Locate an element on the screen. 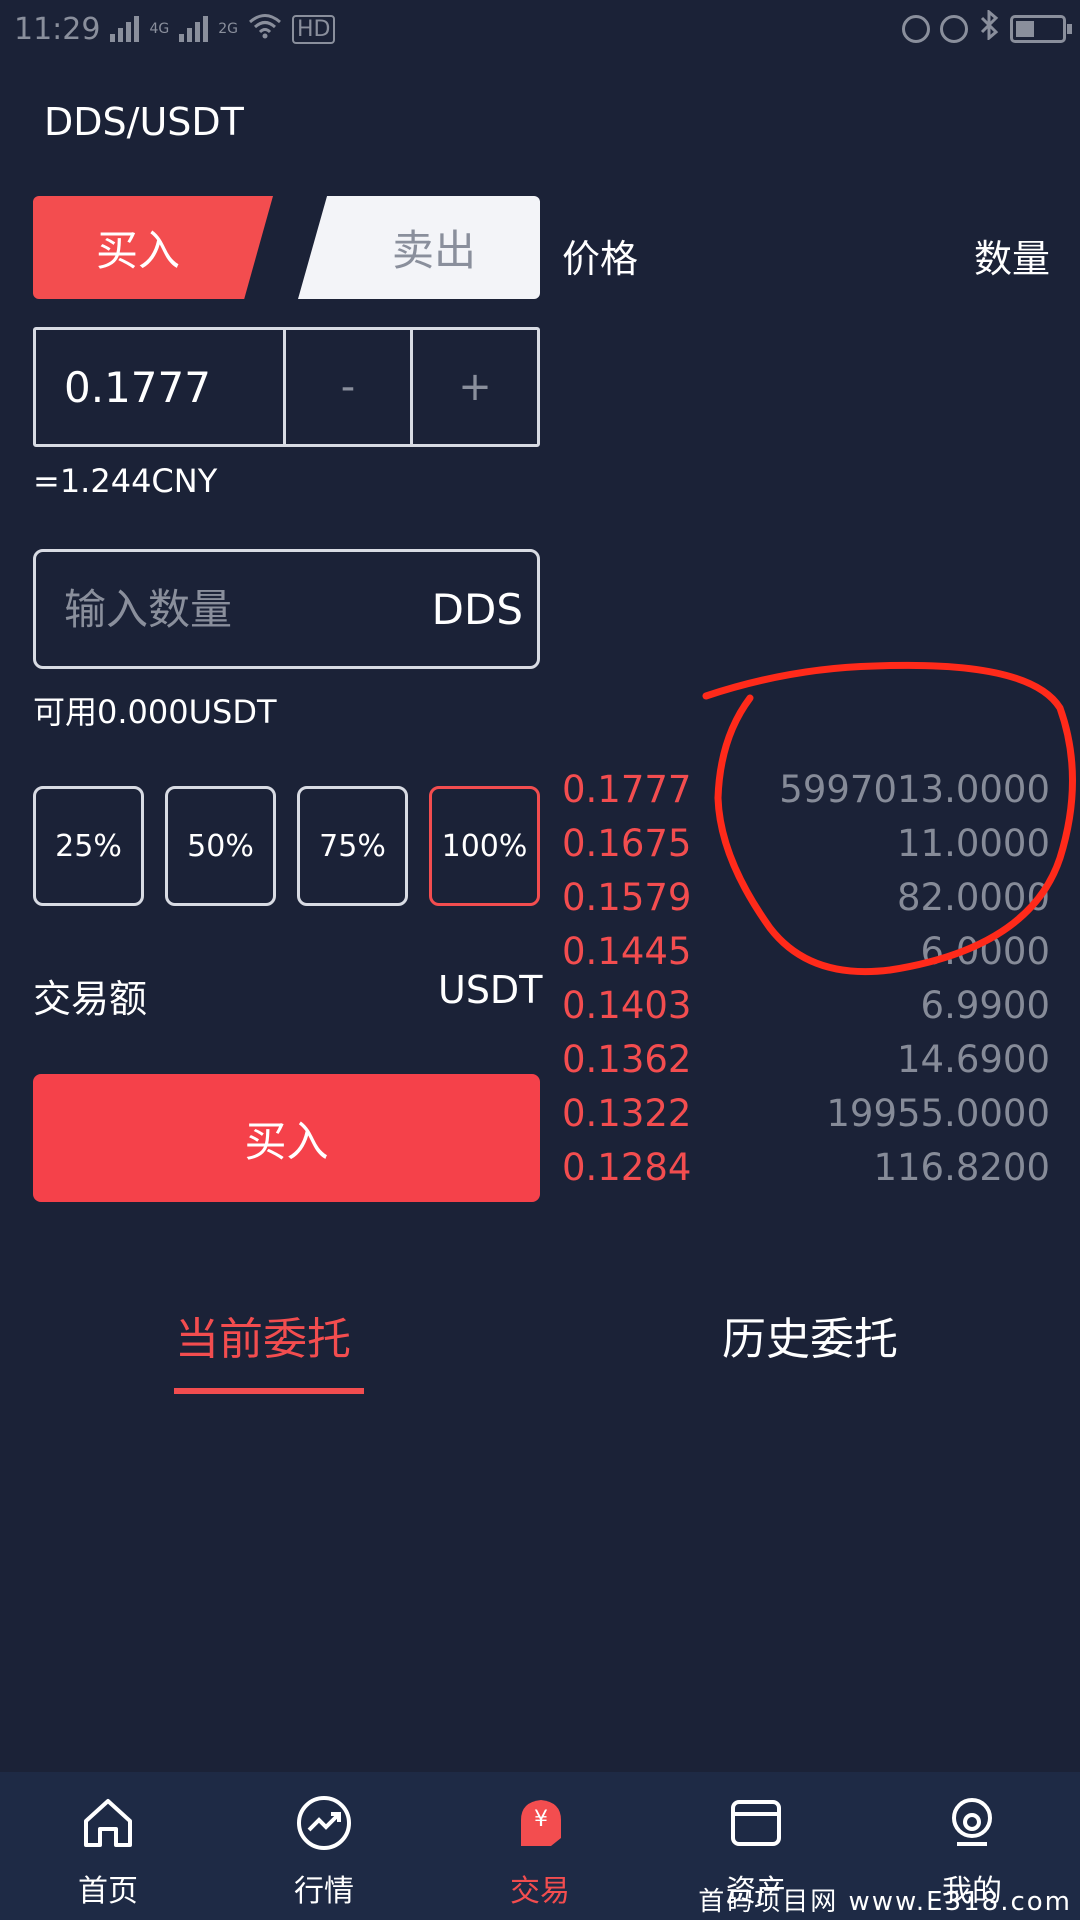 The height and width of the screenshot is (1920, 1080). buy-submit-button: 买入 is located at coordinates (286, 1138).